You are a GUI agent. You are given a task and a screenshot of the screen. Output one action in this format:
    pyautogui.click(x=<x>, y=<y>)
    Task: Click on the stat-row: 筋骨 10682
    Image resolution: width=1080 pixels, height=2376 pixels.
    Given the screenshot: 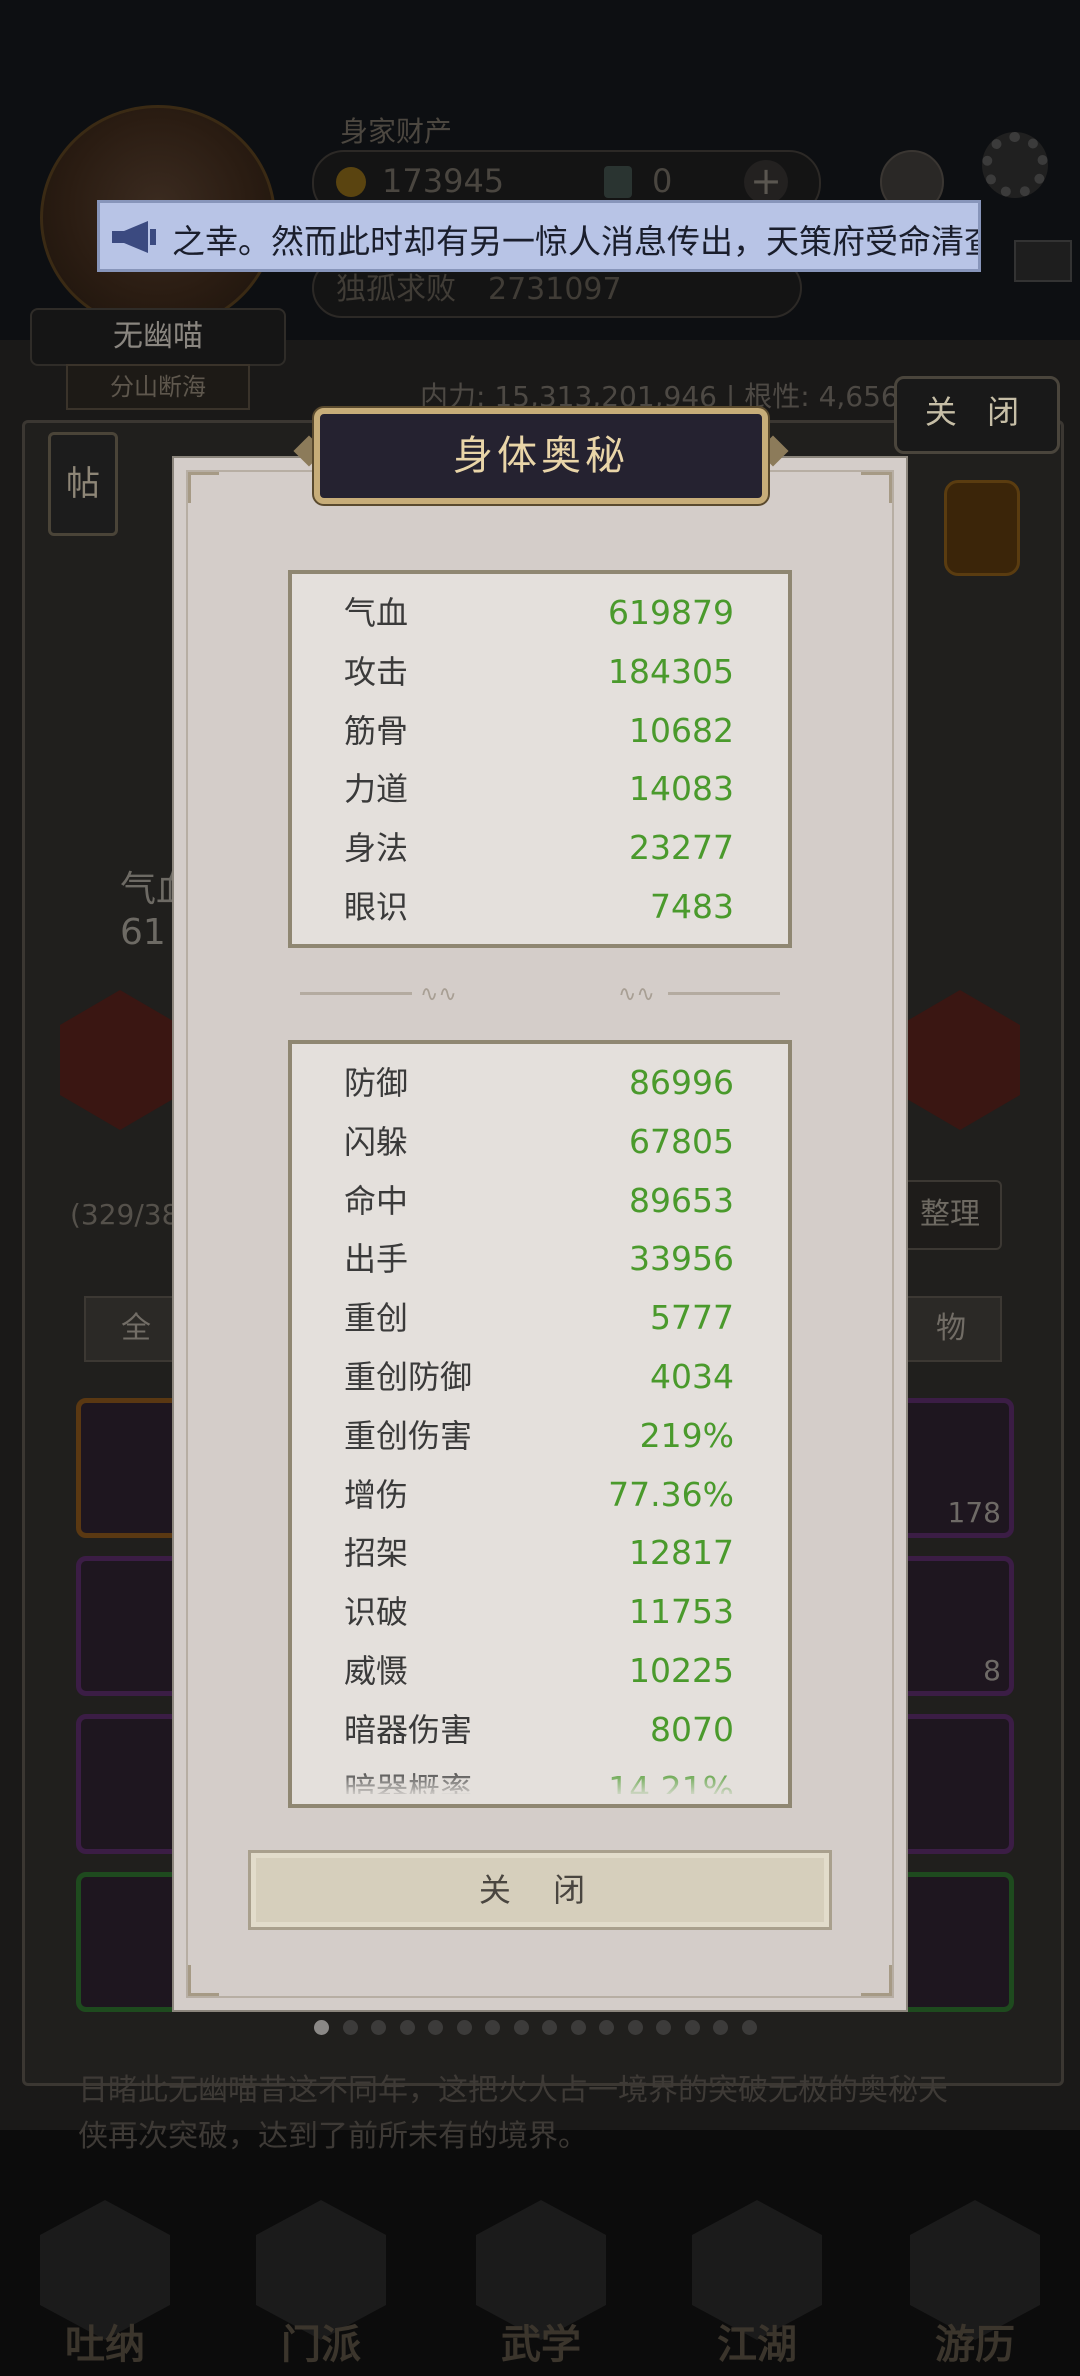 What is the action you would take?
    pyautogui.click(x=540, y=731)
    